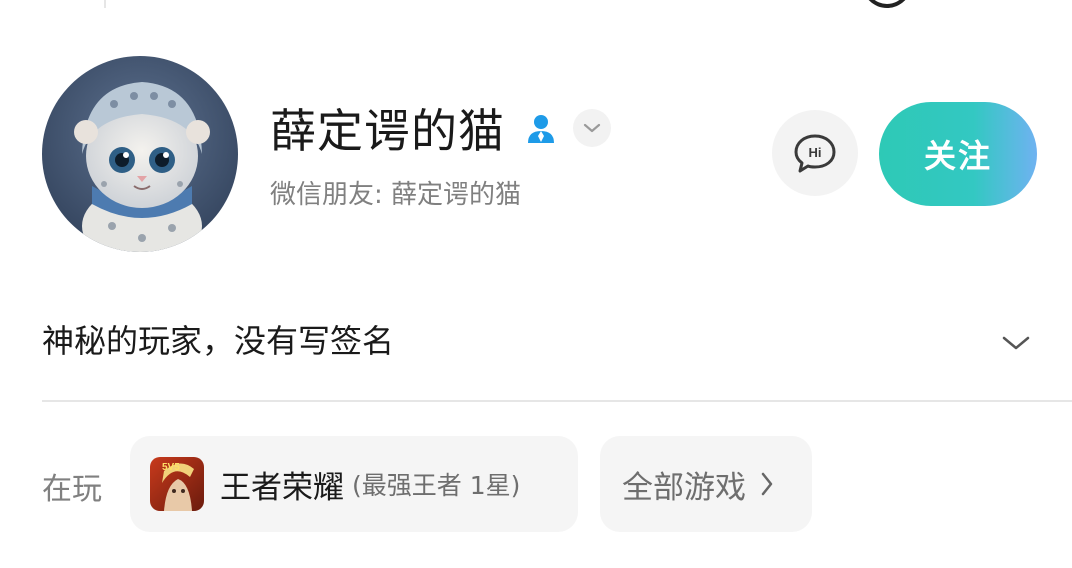 The height and width of the screenshot is (568, 1072). I want to click on profile-name: 薛定谔的猫, so click(387, 131).